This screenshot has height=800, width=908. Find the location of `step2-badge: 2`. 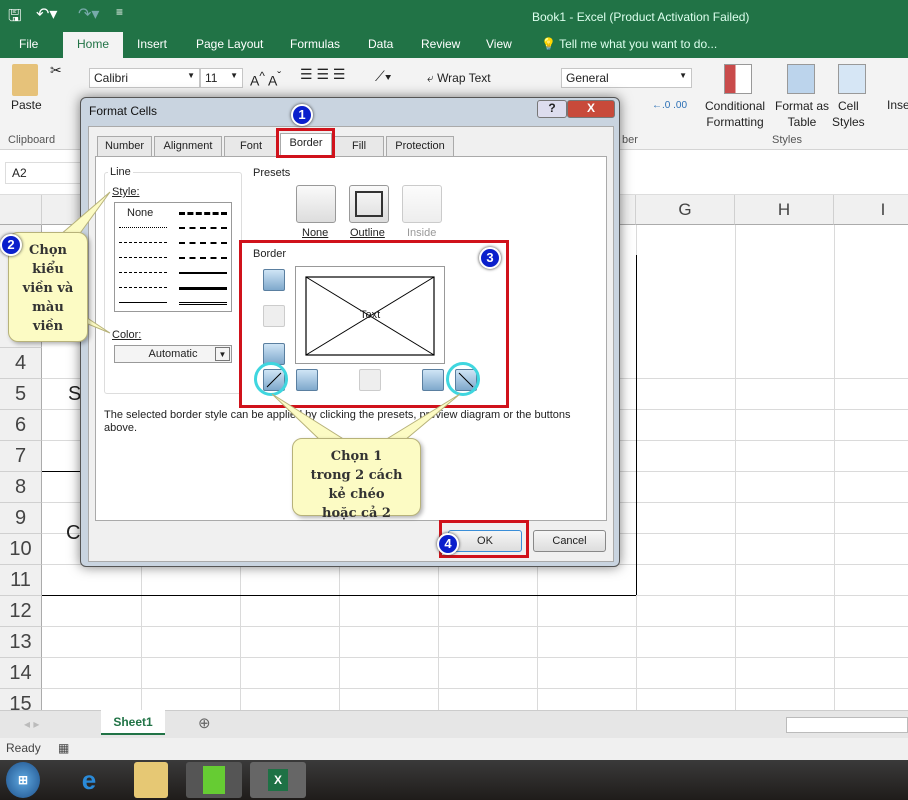

step2-badge: 2 is located at coordinates (11, 245).